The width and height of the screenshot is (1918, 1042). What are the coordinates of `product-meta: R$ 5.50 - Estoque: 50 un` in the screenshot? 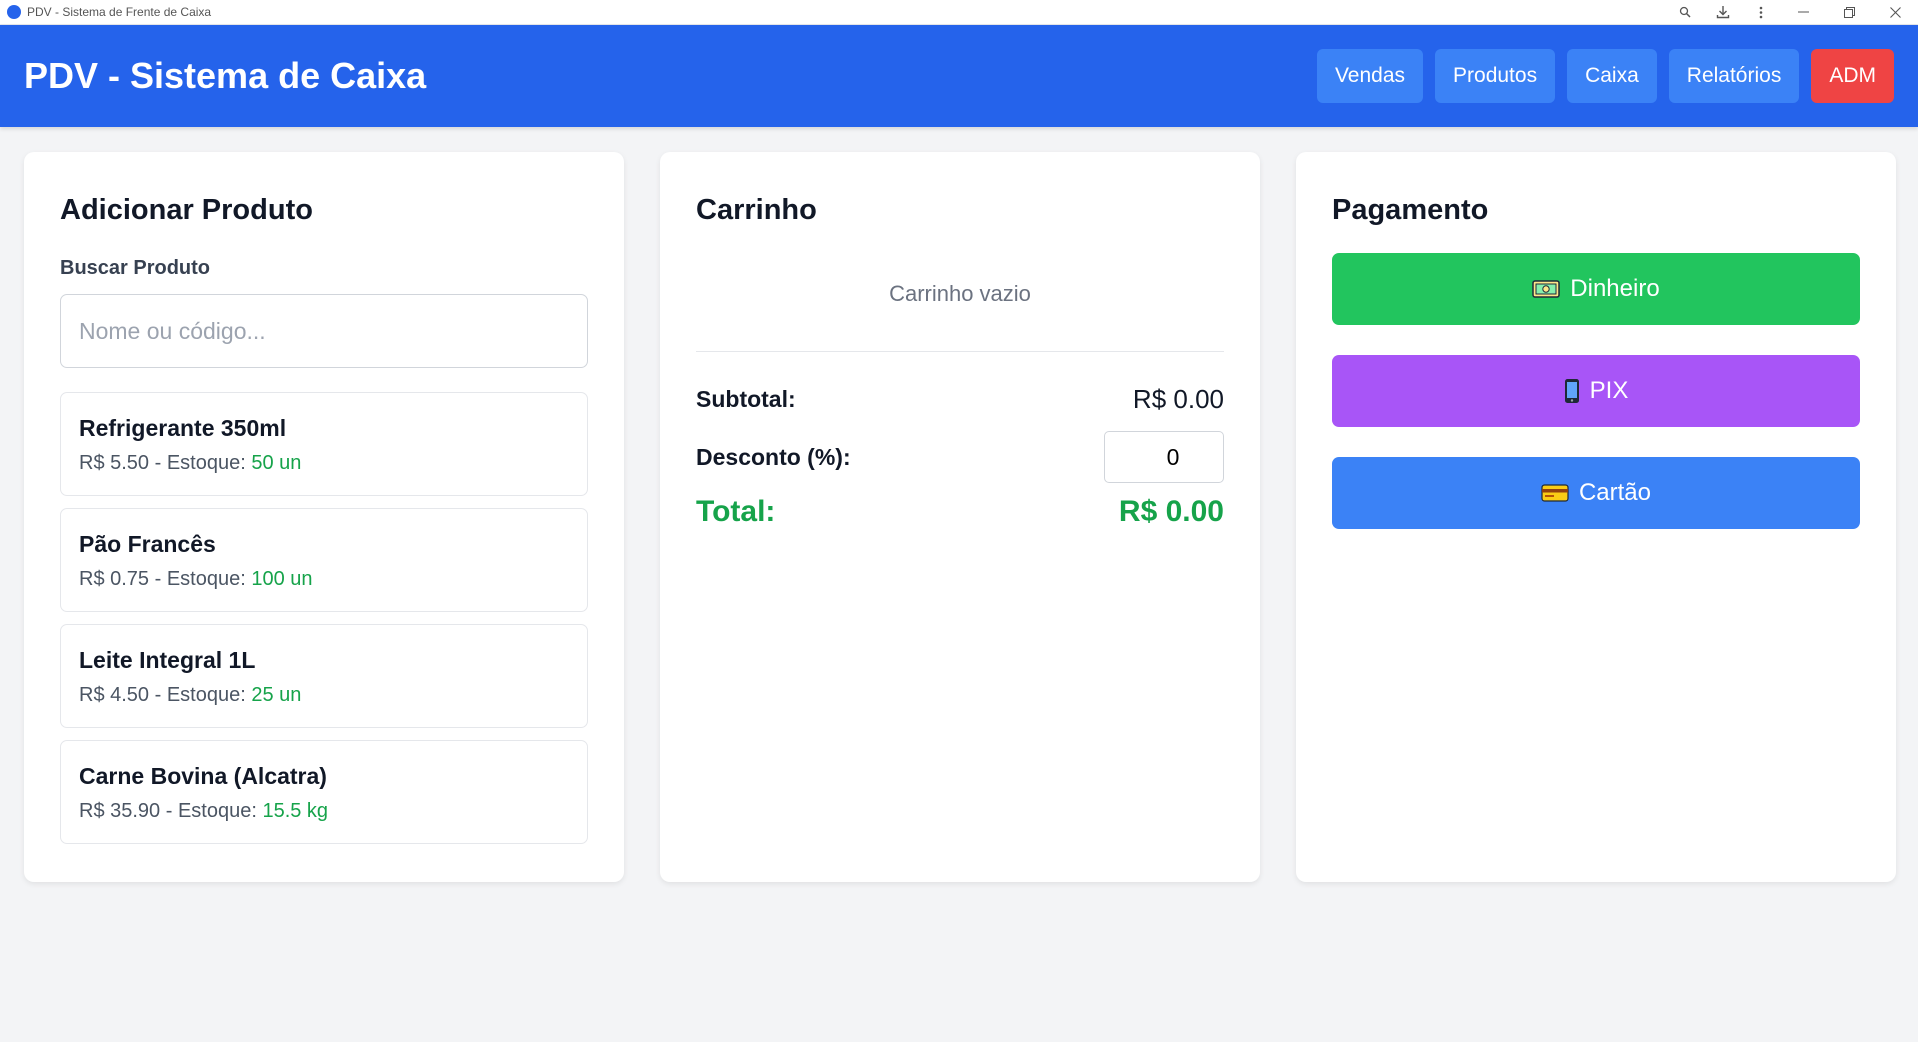 It's located at (324, 463).